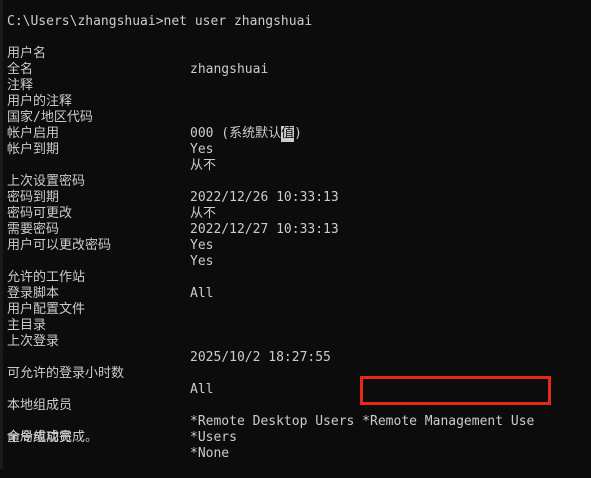 This screenshot has height=478, width=591. What do you see at coordinates (298, 133) in the screenshot?
I see `row-value-tail: )` at bounding box center [298, 133].